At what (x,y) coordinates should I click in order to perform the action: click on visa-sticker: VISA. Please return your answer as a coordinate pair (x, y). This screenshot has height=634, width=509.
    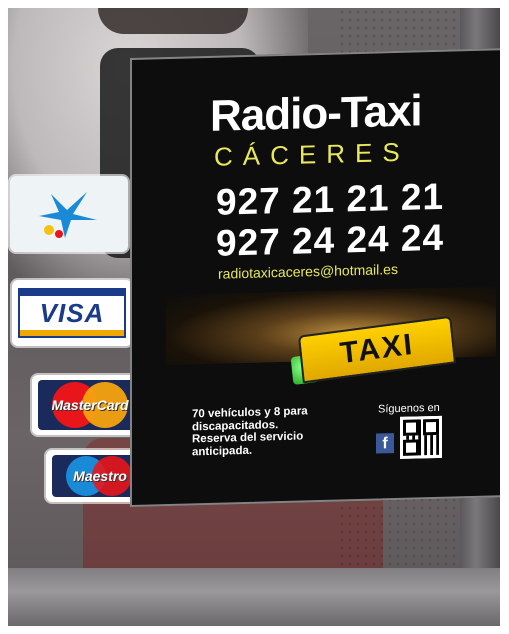
    Looking at the image, I should click on (72, 313).